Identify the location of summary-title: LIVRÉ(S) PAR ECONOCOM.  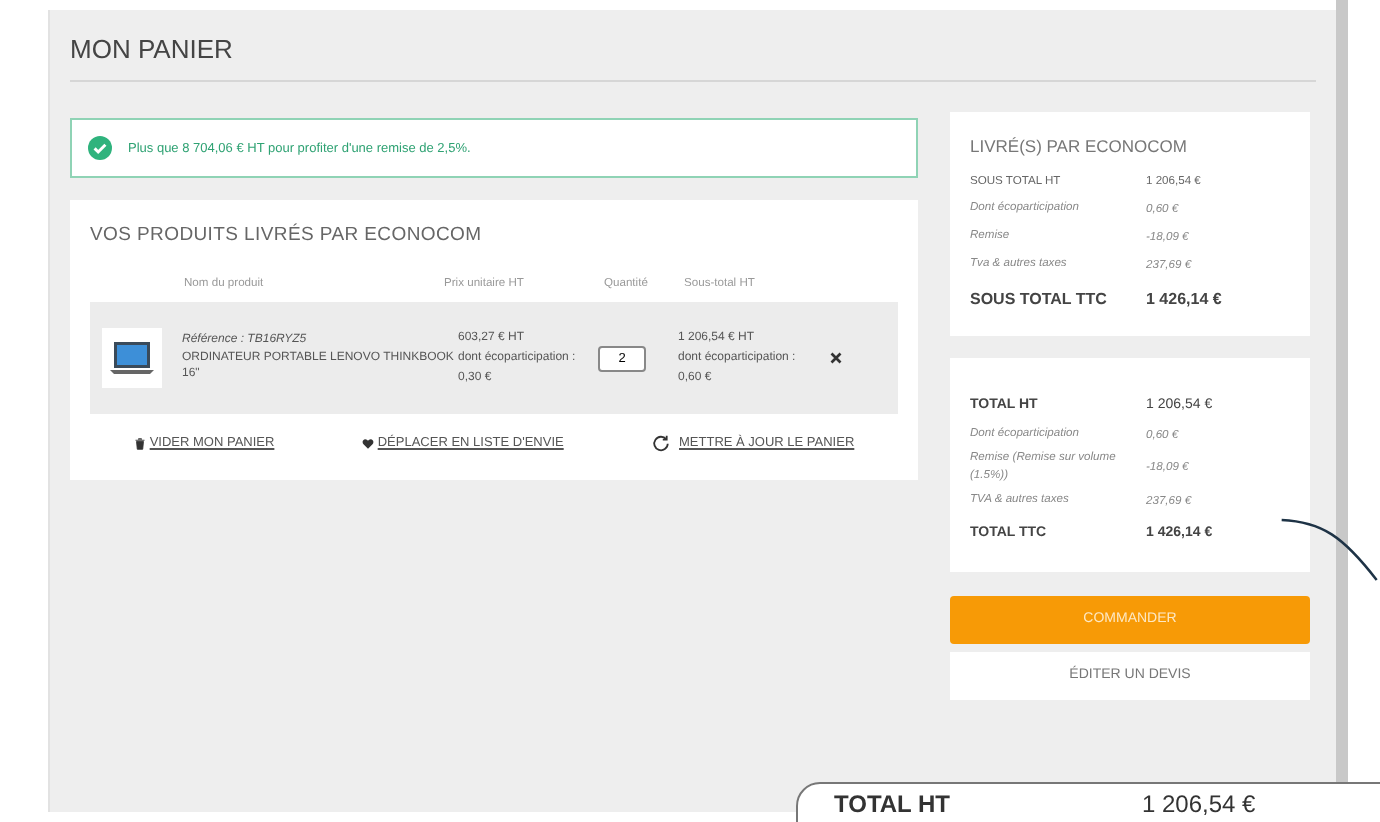
(1079, 146).